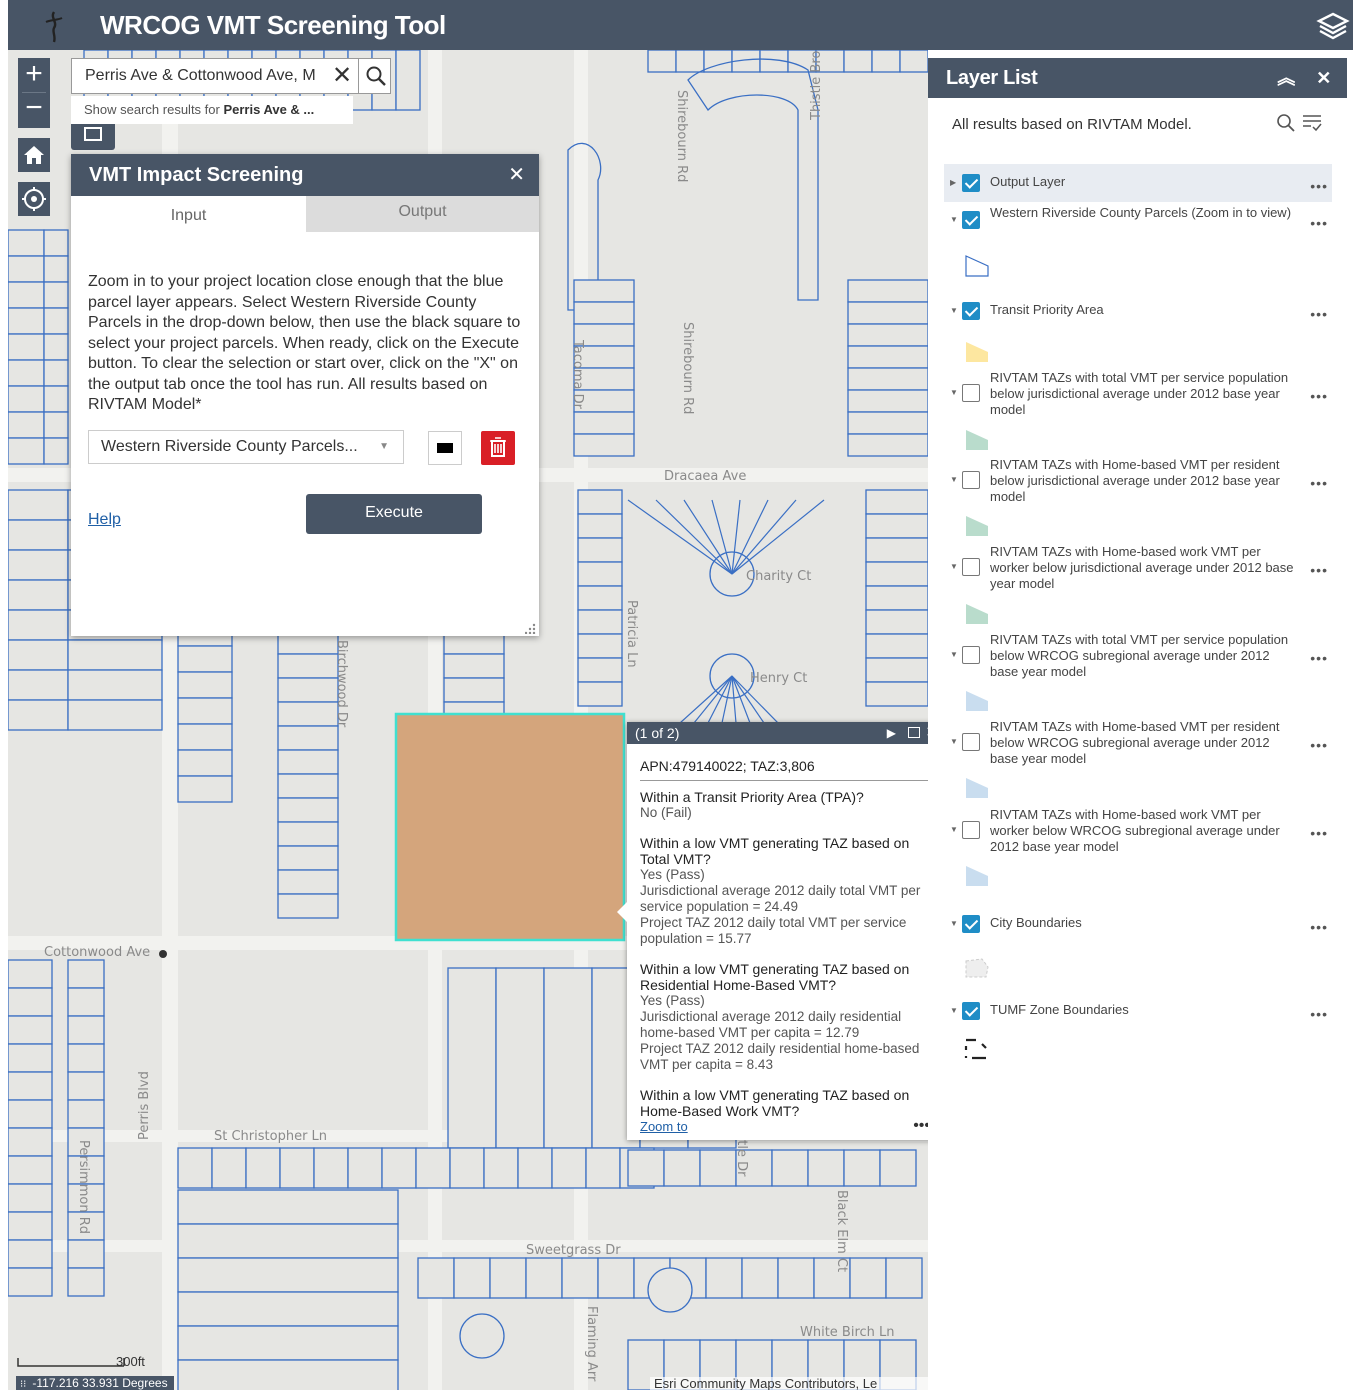 This screenshot has height=1390, width=1353. I want to click on zoom-in-button: +, so click(34, 75).